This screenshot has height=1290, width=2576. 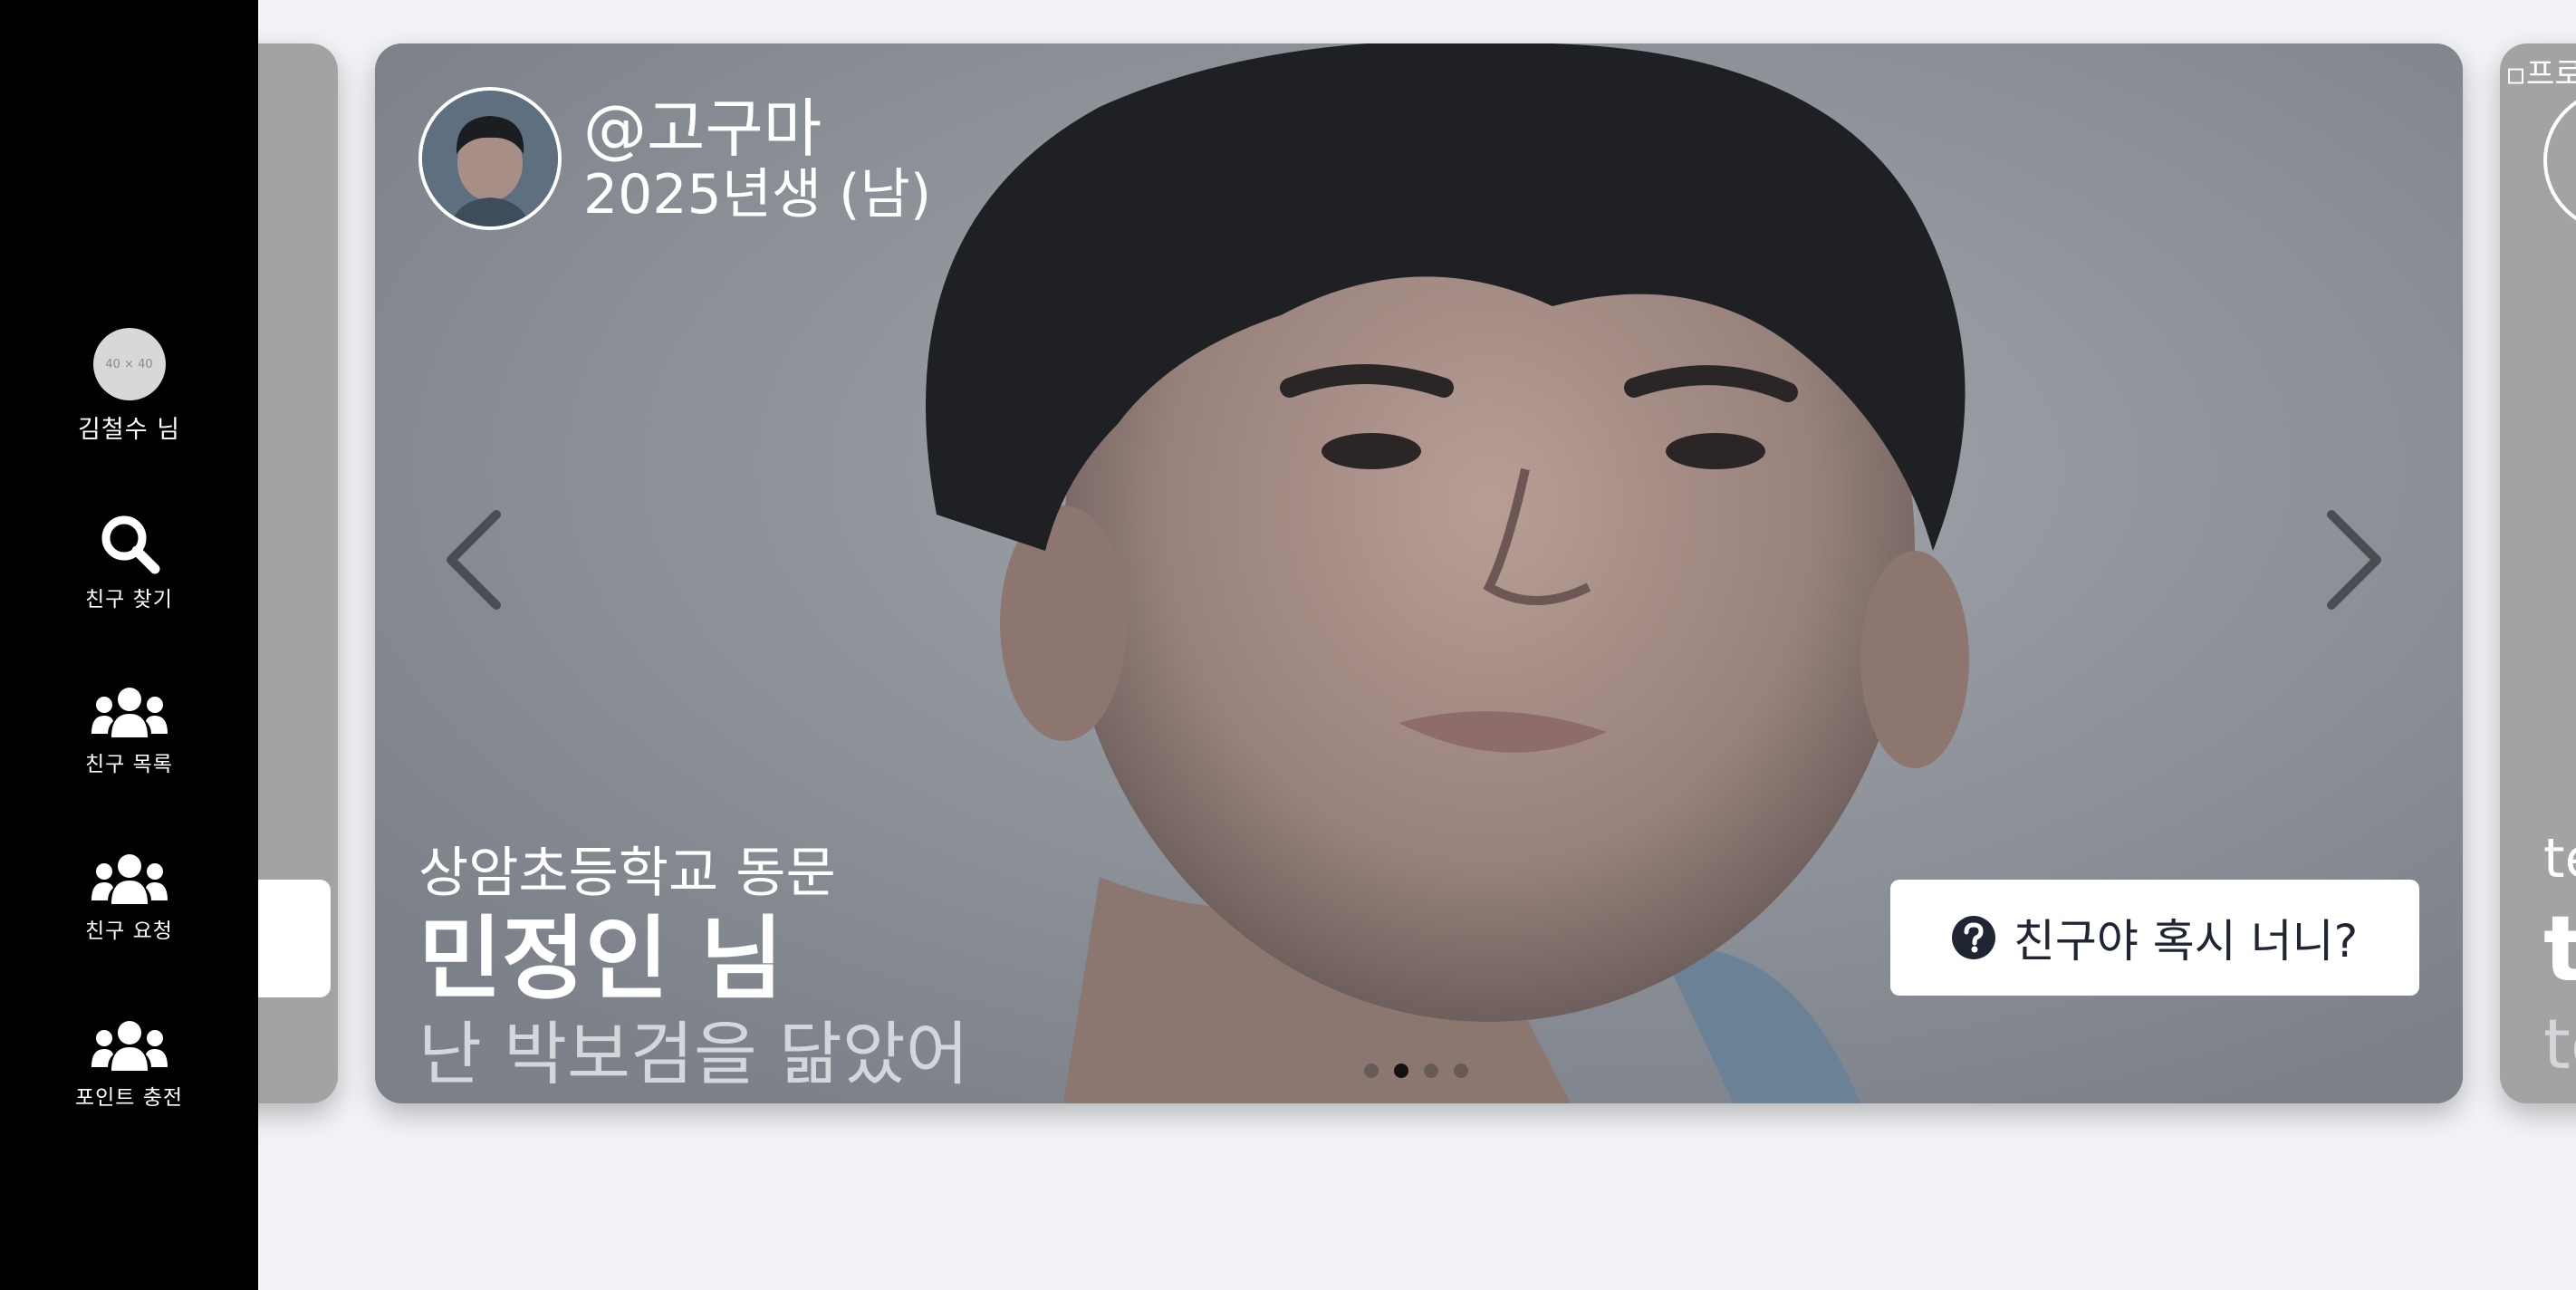 What do you see at coordinates (129, 544) in the screenshot?
I see `search-icon` at bounding box center [129, 544].